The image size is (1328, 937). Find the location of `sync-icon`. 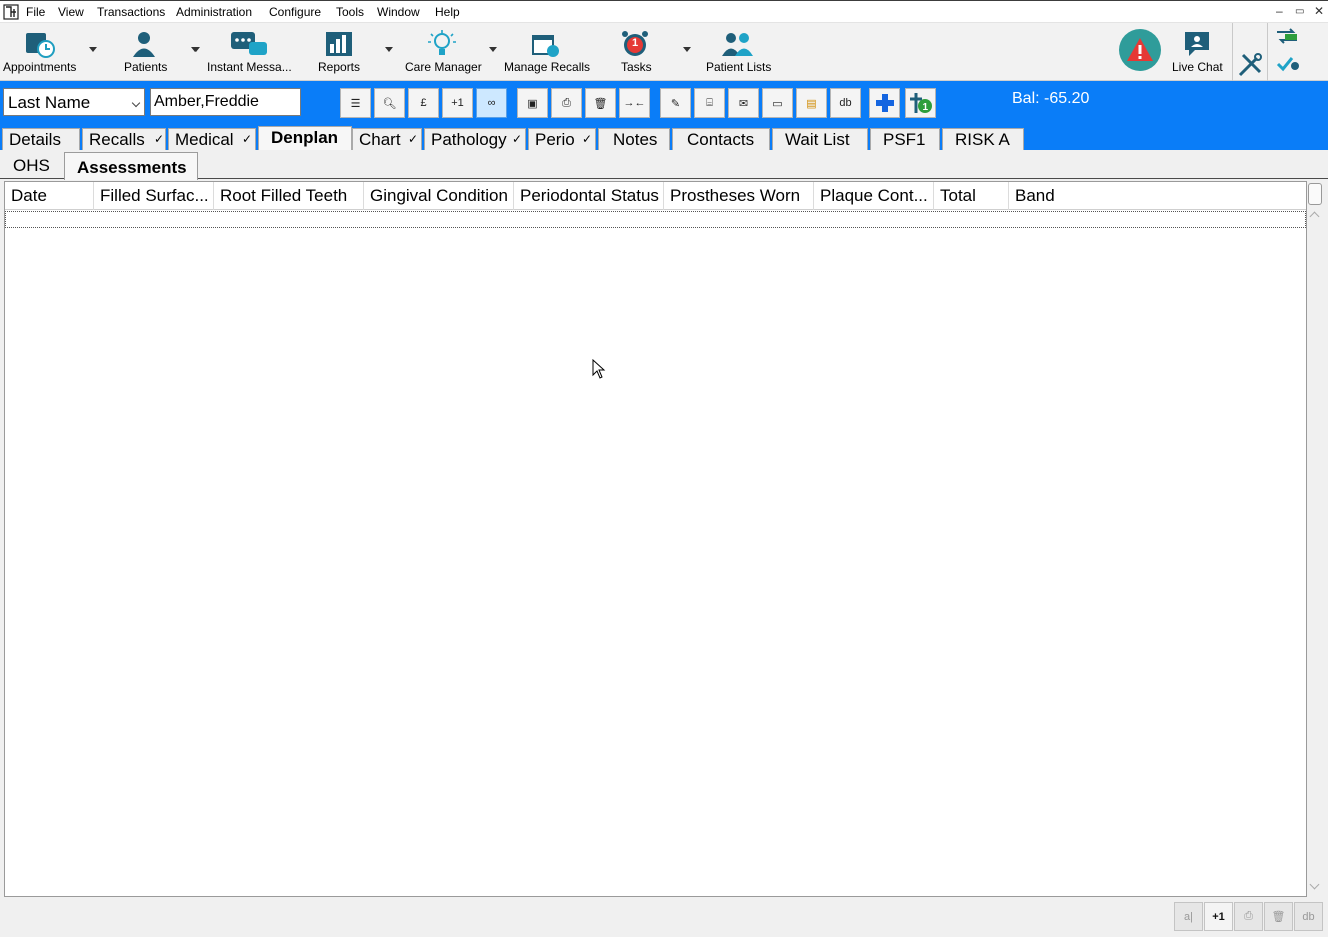

sync-icon is located at coordinates (1287, 36).